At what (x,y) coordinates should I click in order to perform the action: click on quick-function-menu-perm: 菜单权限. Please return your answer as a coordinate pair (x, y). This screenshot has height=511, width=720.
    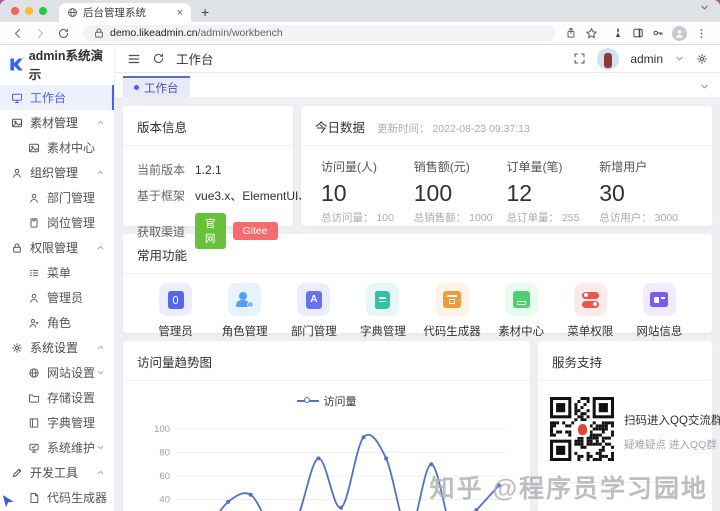
    Looking at the image, I should click on (590, 311).